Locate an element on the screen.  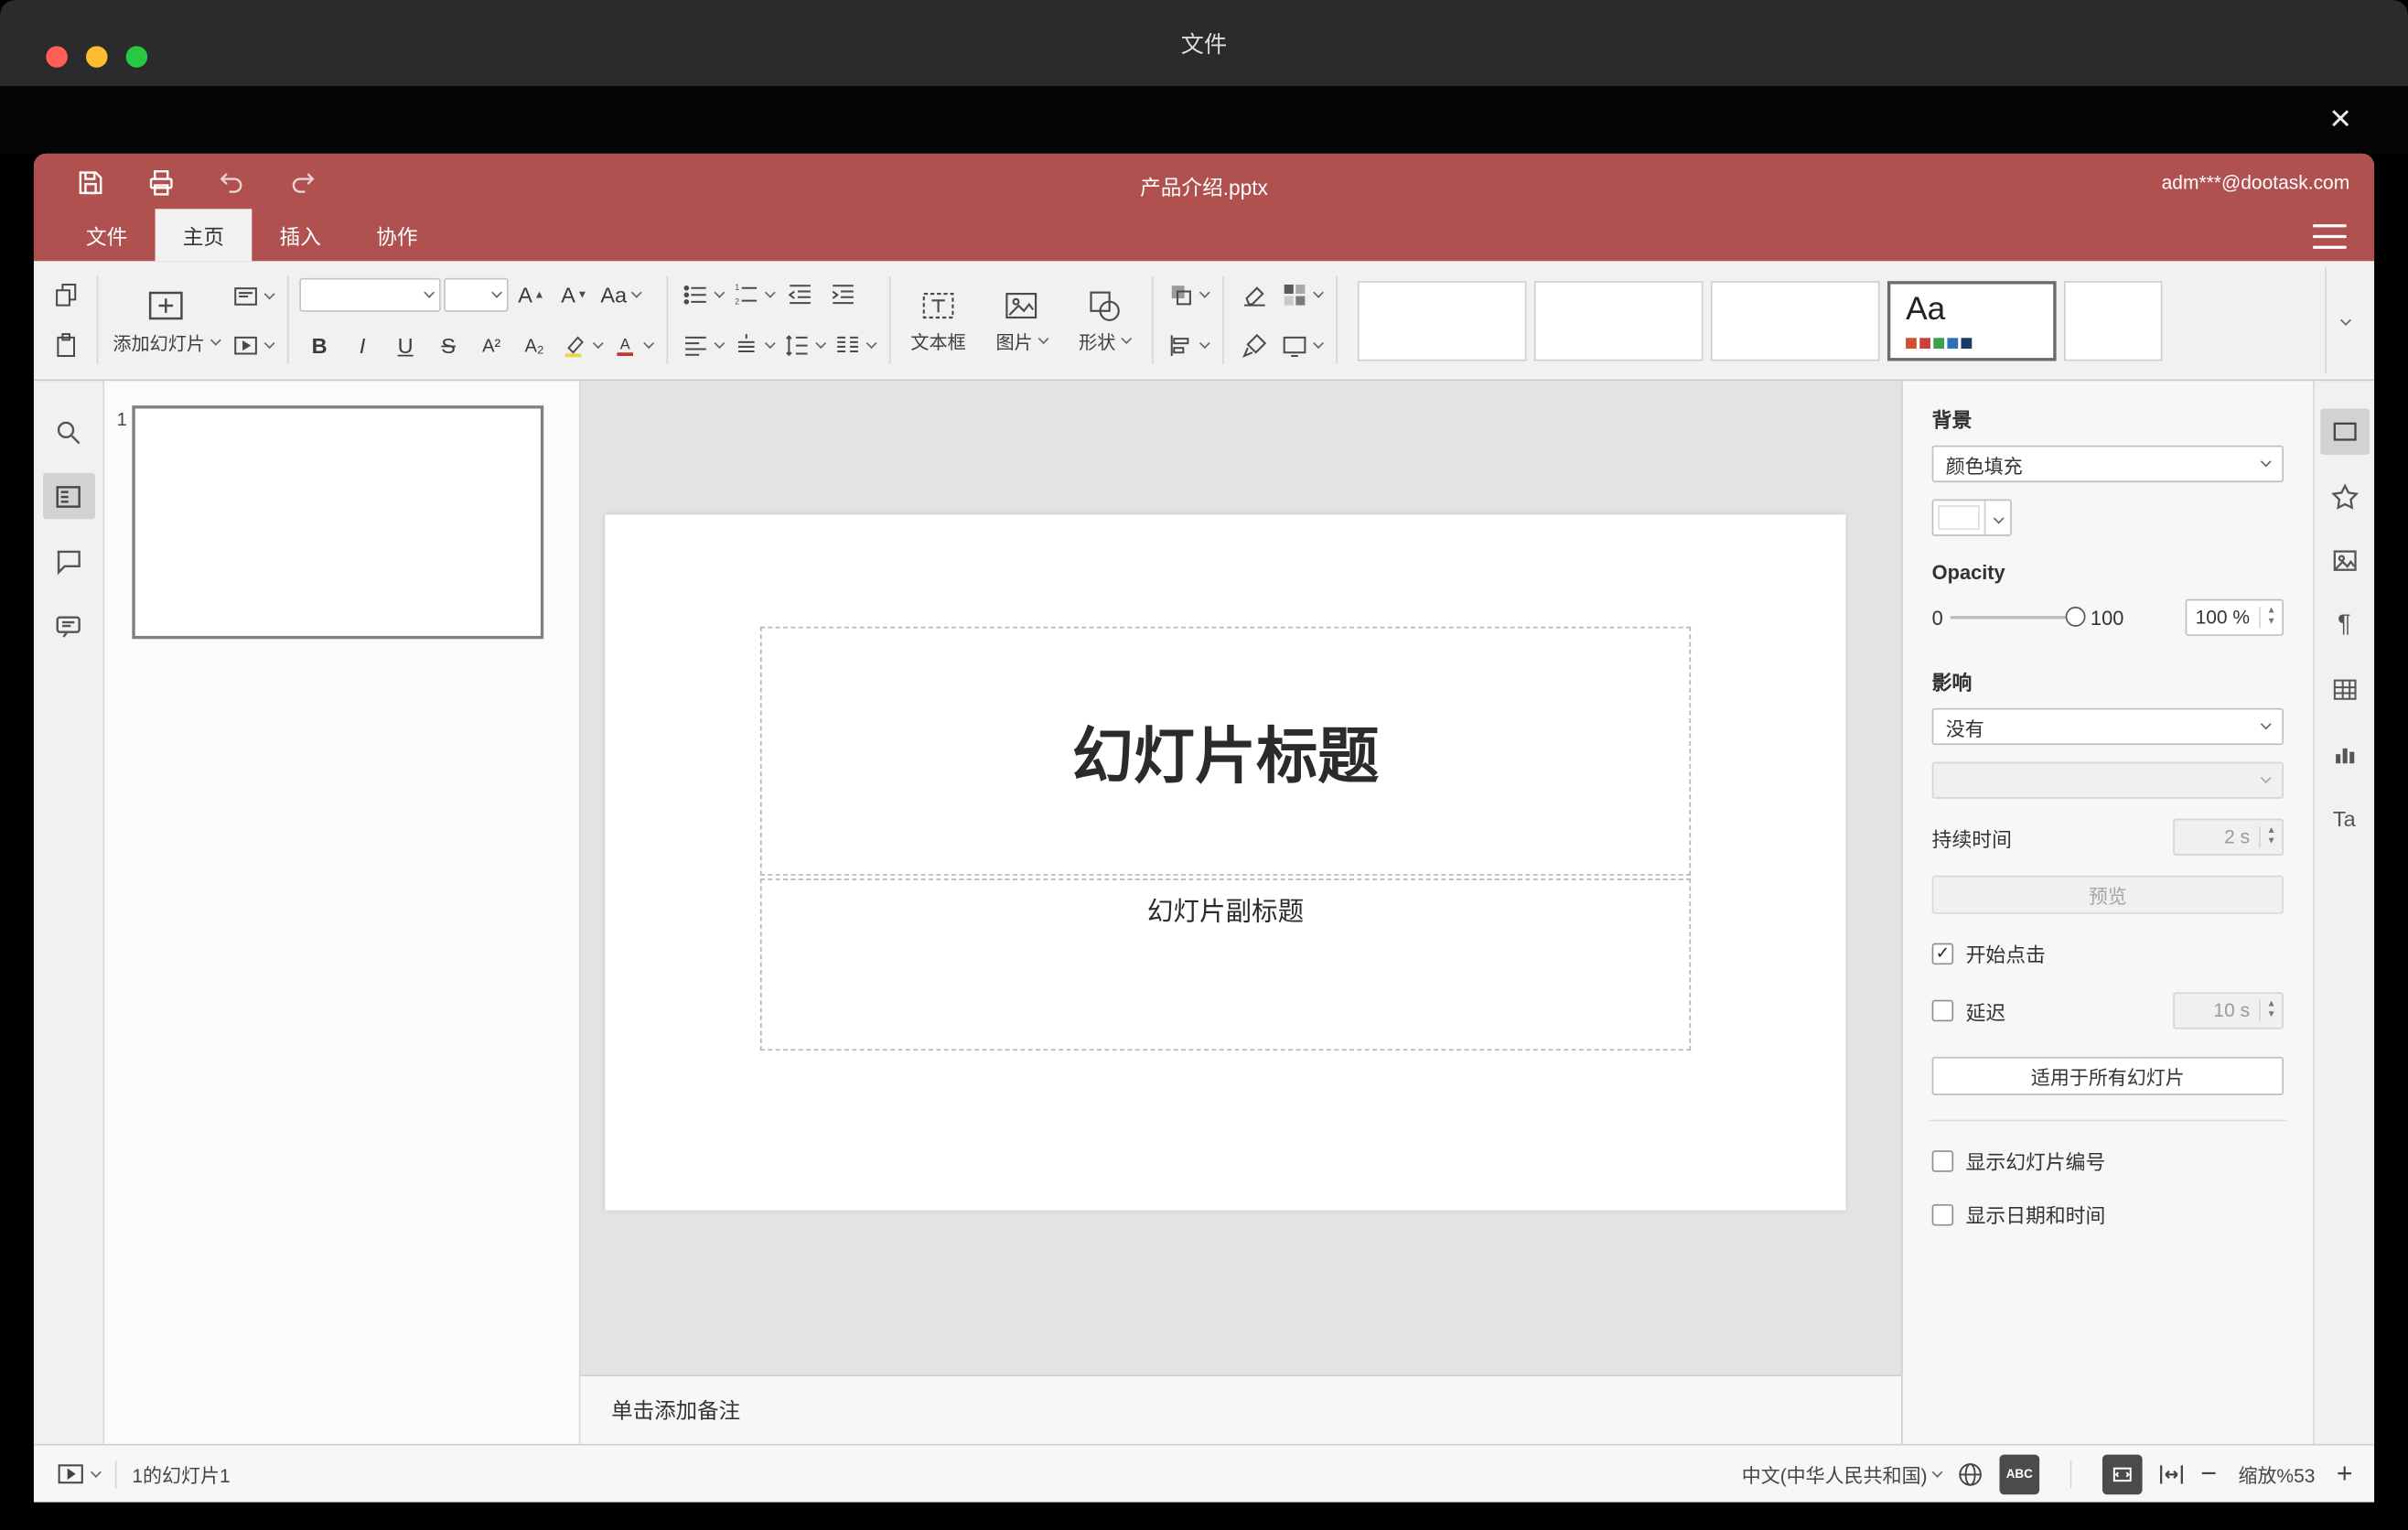
theme-gallery-expand-button is located at coordinates (2345, 320).